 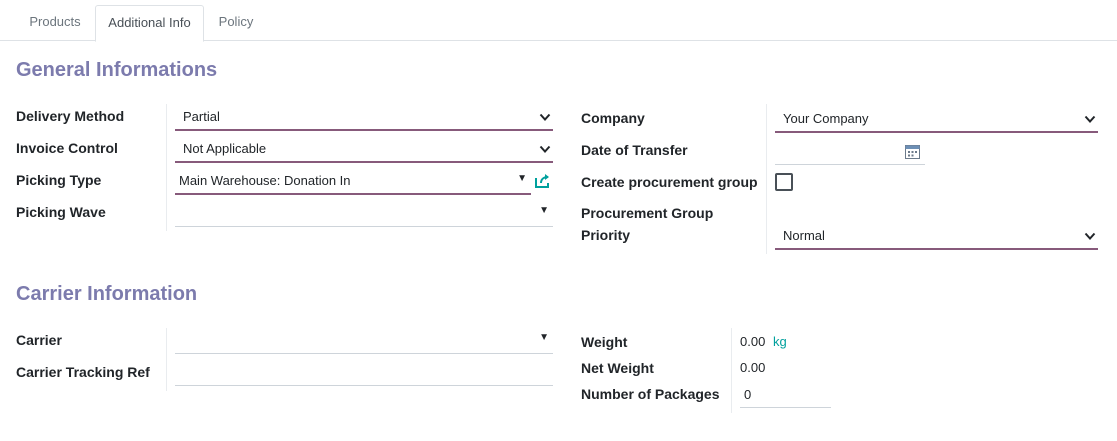 I want to click on picking-type-value: Main Warehouse: Donation In, so click(x=265, y=180).